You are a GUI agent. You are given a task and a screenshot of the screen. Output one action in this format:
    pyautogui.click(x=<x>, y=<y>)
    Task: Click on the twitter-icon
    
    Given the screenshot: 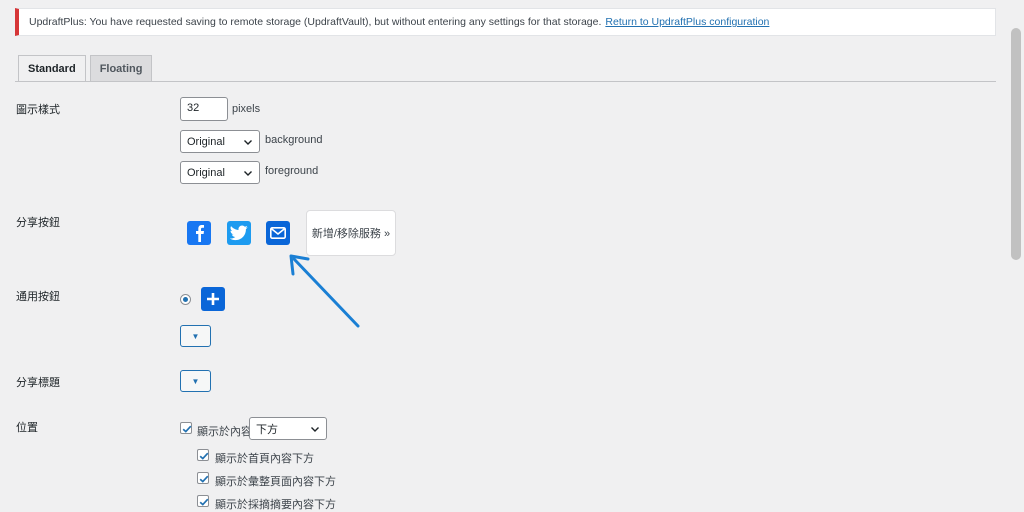 What is the action you would take?
    pyautogui.click(x=239, y=233)
    